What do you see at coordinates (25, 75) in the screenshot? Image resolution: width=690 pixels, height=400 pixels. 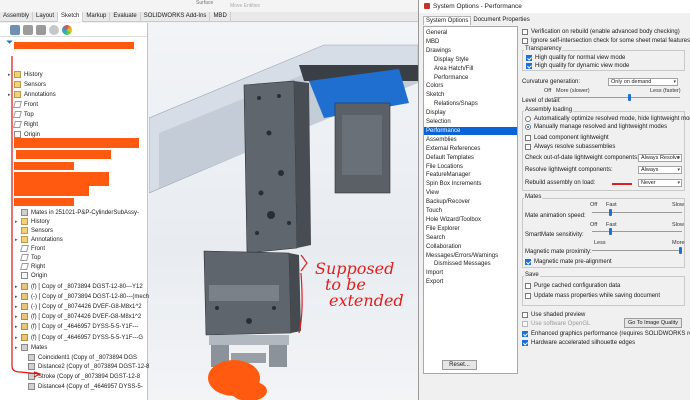 I see `tree-item: ▸ History` at bounding box center [25, 75].